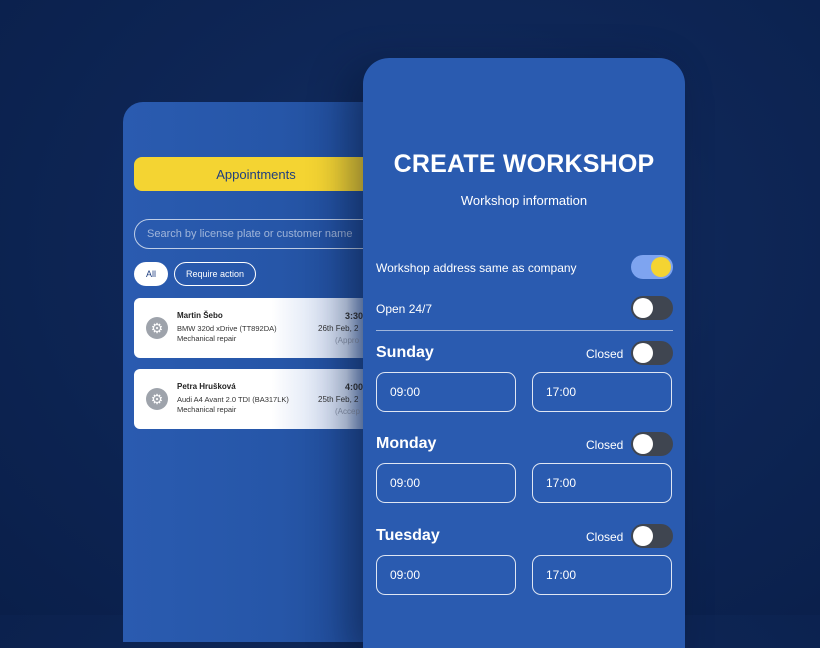 The height and width of the screenshot is (648, 820). I want to click on tuesday-closed-toggle, so click(652, 536).